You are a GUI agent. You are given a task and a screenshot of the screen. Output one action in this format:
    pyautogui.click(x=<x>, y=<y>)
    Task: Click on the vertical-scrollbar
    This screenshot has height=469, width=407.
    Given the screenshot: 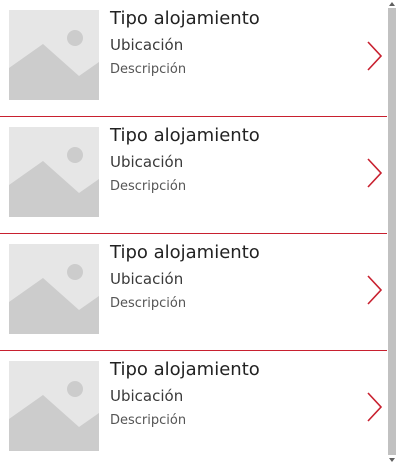 What is the action you would take?
    pyautogui.click(x=397, y=234)
    